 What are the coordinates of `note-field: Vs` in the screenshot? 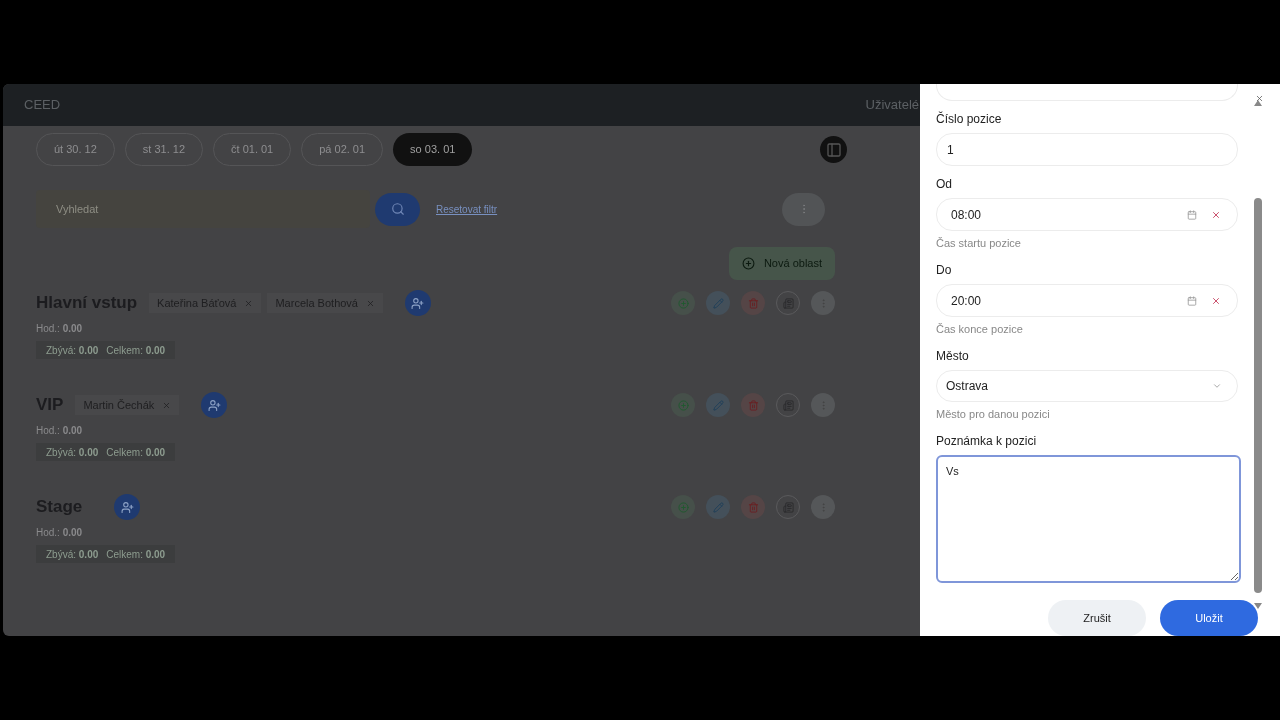 It's located at (1088, 519).